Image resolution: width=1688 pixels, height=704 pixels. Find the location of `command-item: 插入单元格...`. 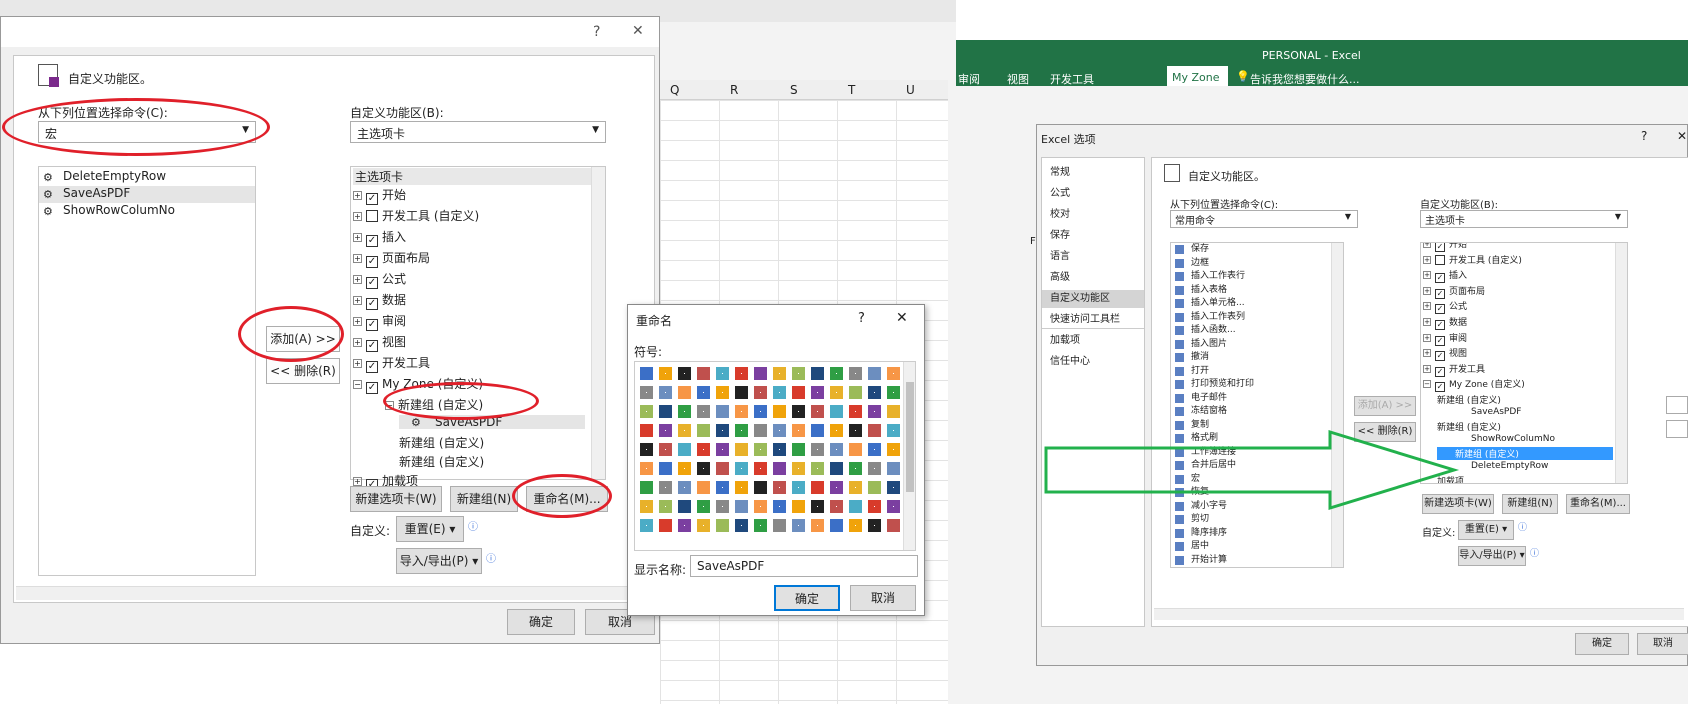

command-item: 插入单元格... is located at coordinates (1208, 303).